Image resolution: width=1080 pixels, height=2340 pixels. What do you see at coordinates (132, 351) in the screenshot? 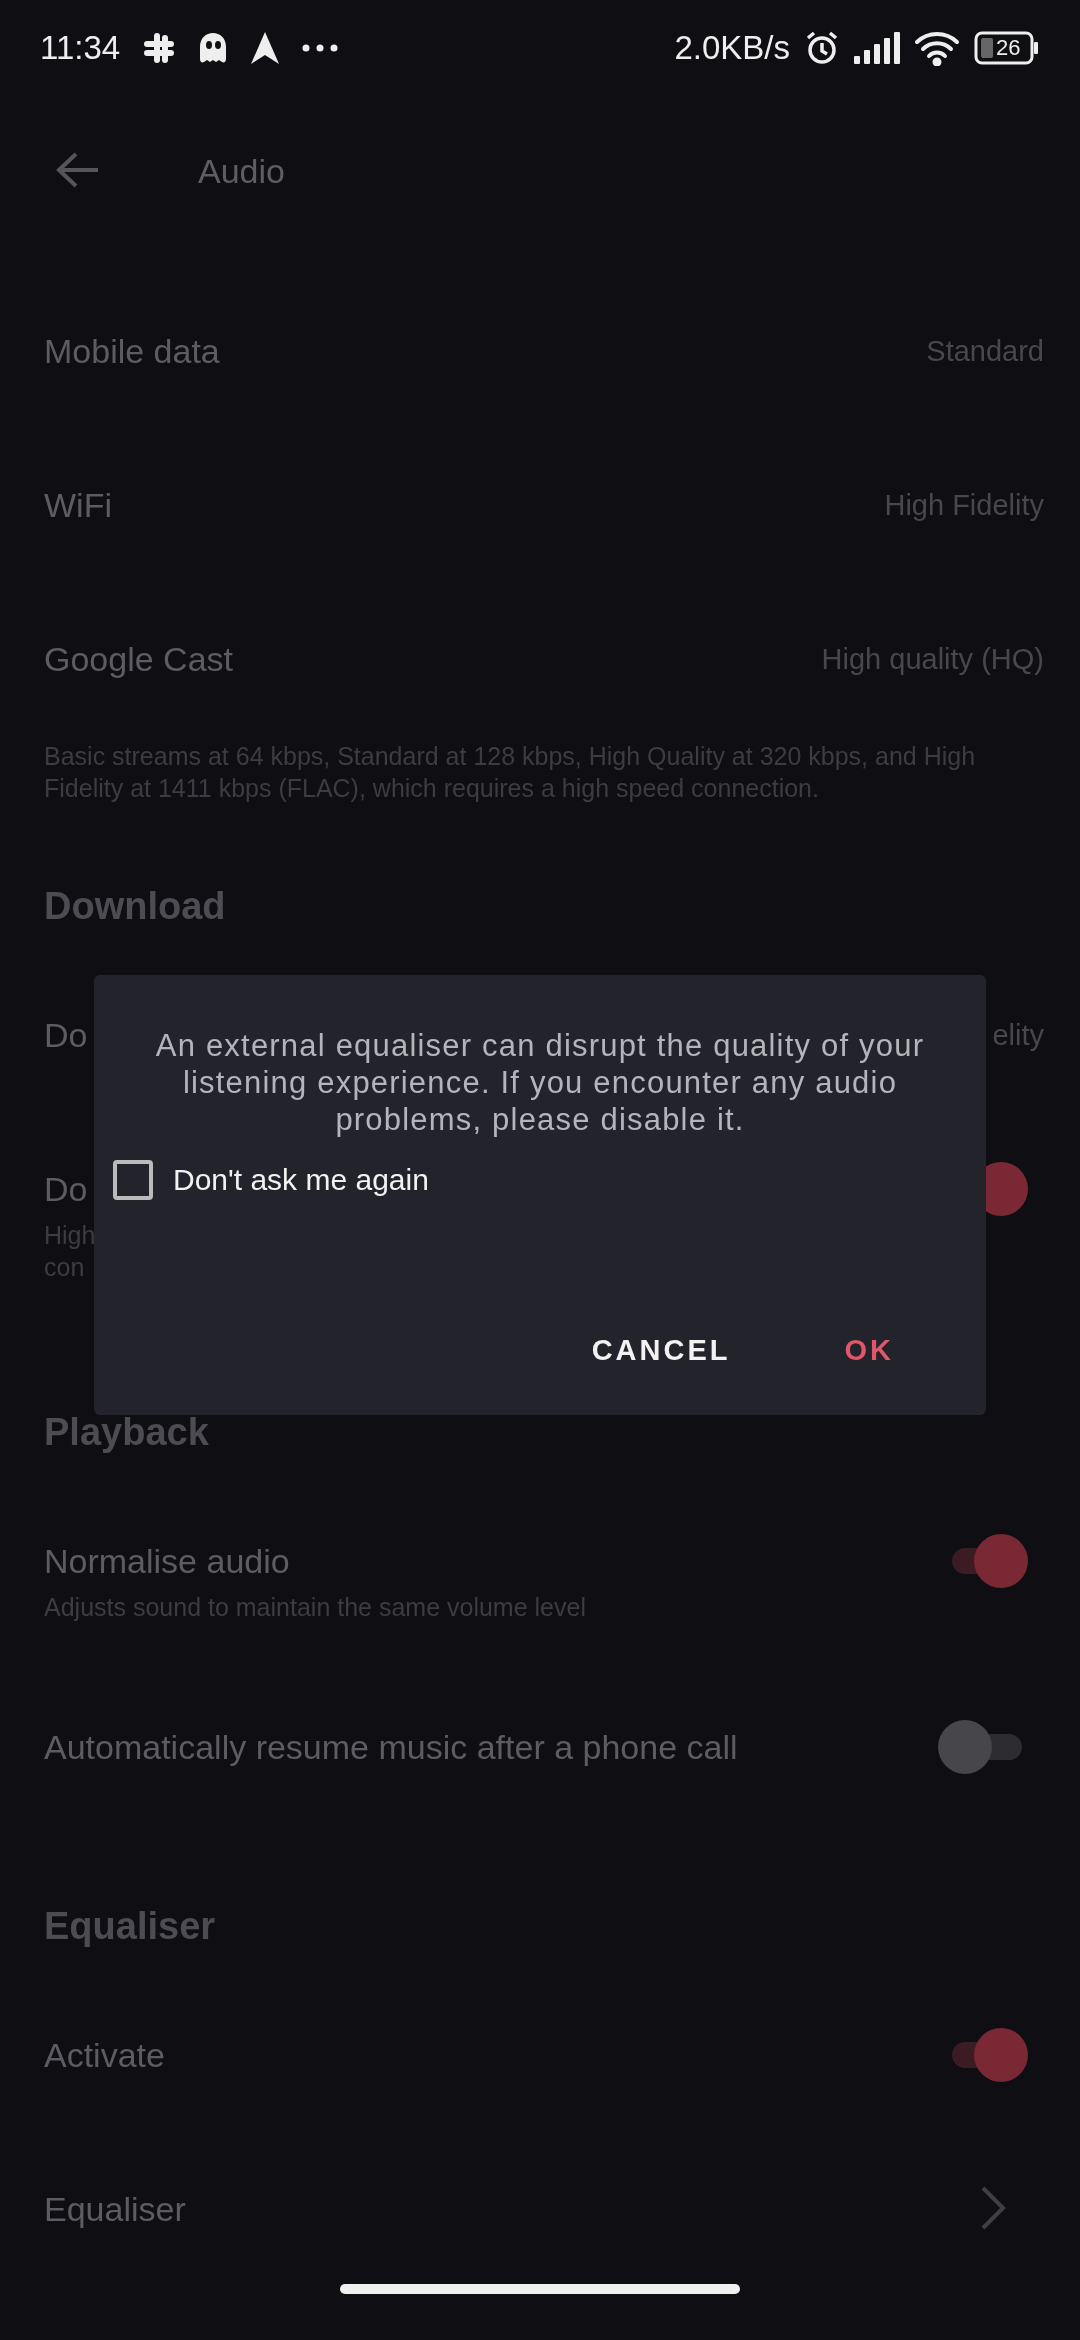
I see `setting-label: Mobile data` at bounding box center [132, 351].